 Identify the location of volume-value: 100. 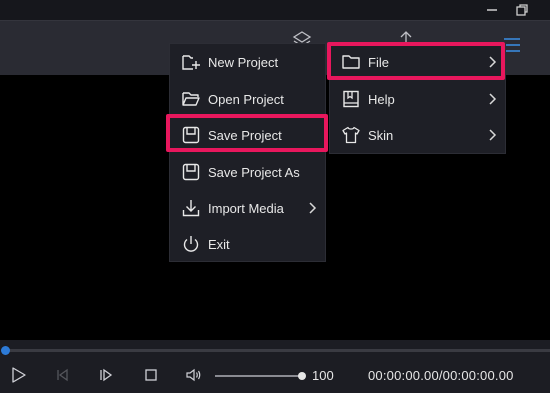
(323, 375).